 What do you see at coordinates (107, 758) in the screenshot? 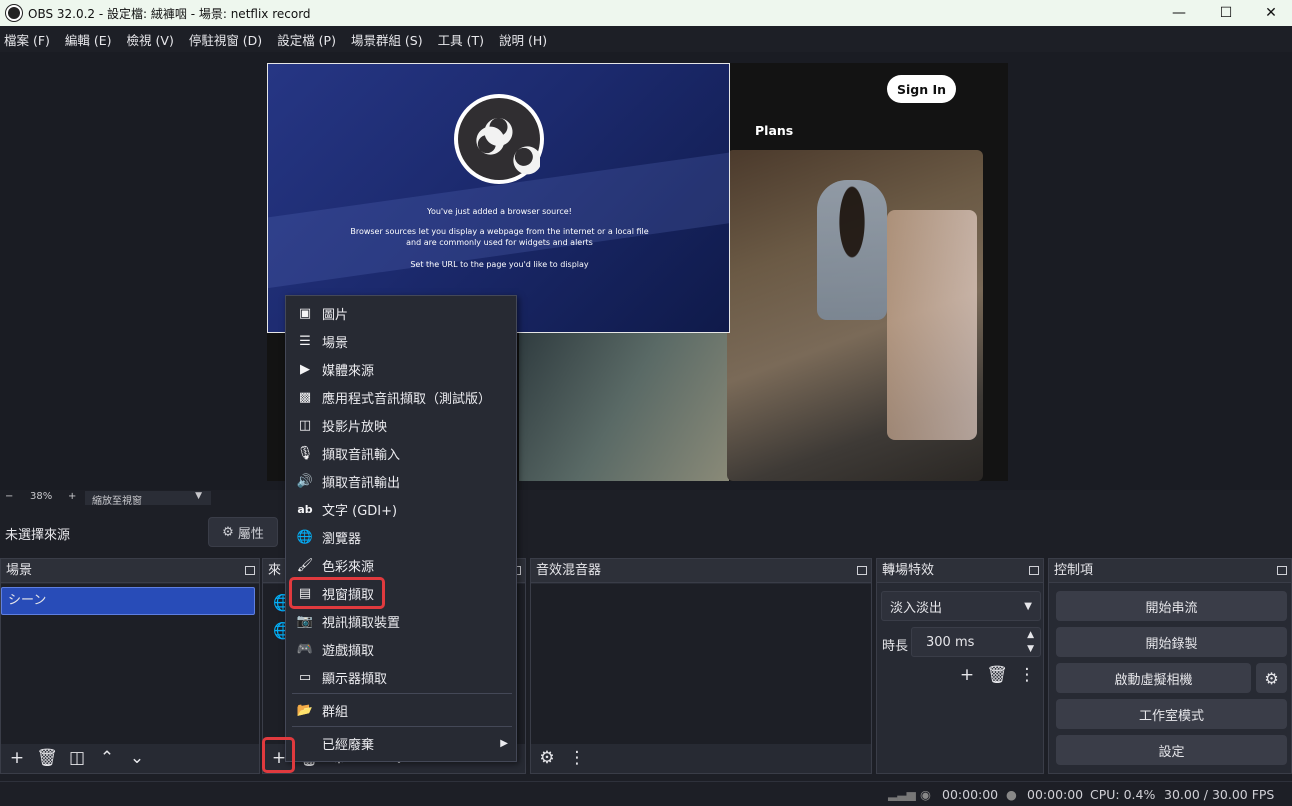
I see `move-up-icon: ⌃` at bounding box center [107, 758].